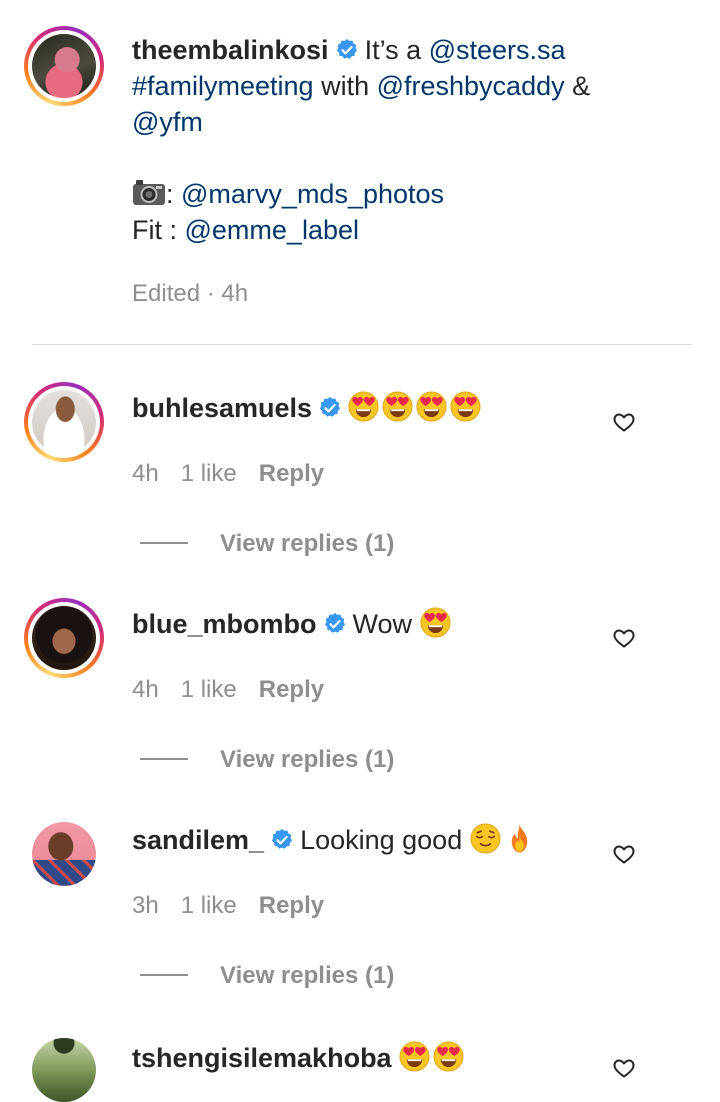 The height and width of the screenshot is (1102, 720). I want to click on caption-line2-text: with, so click(345, 86).